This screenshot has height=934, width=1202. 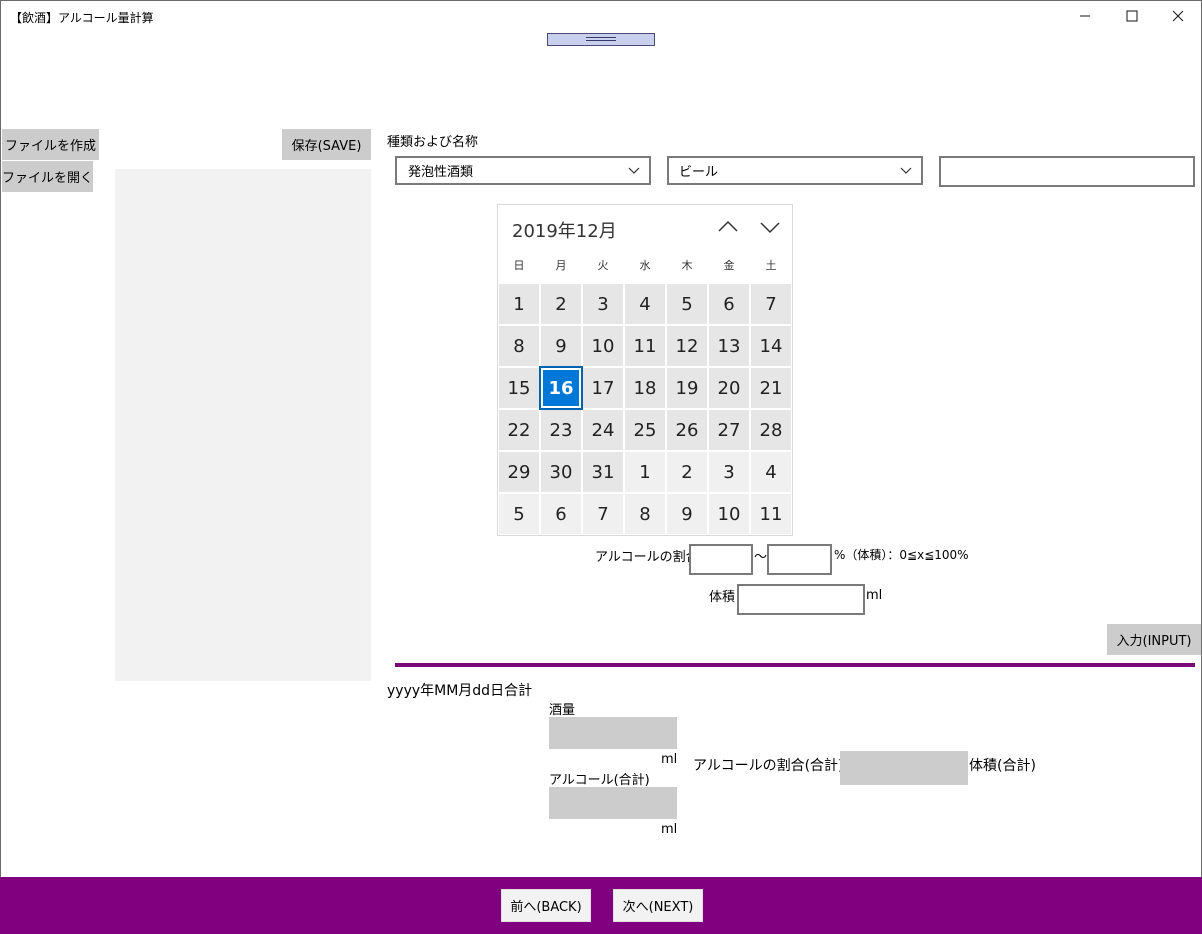 I want to click on calendar-day-selected: 16, so click(x=561, y=388).